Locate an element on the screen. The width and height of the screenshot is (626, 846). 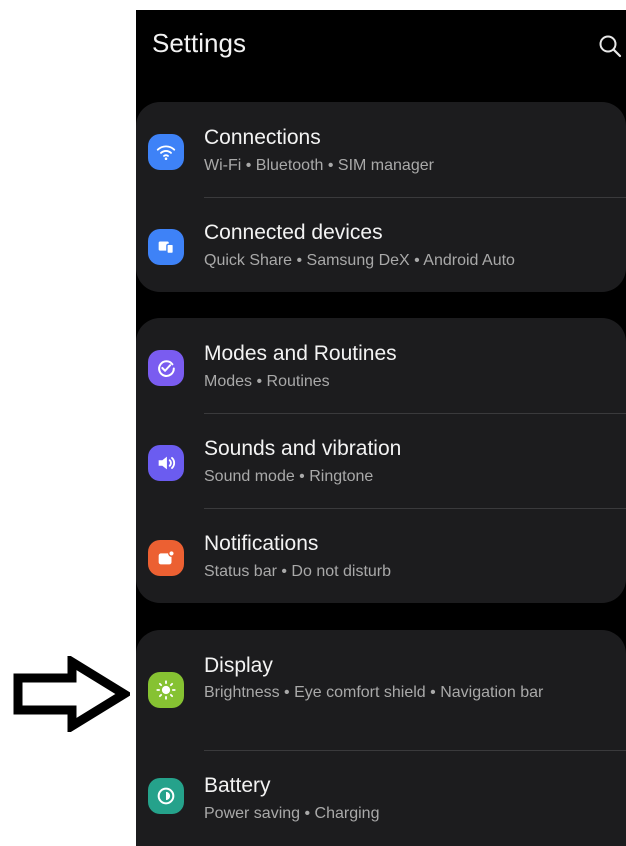
item-label: Notifications is located at coordinates (261, 543).